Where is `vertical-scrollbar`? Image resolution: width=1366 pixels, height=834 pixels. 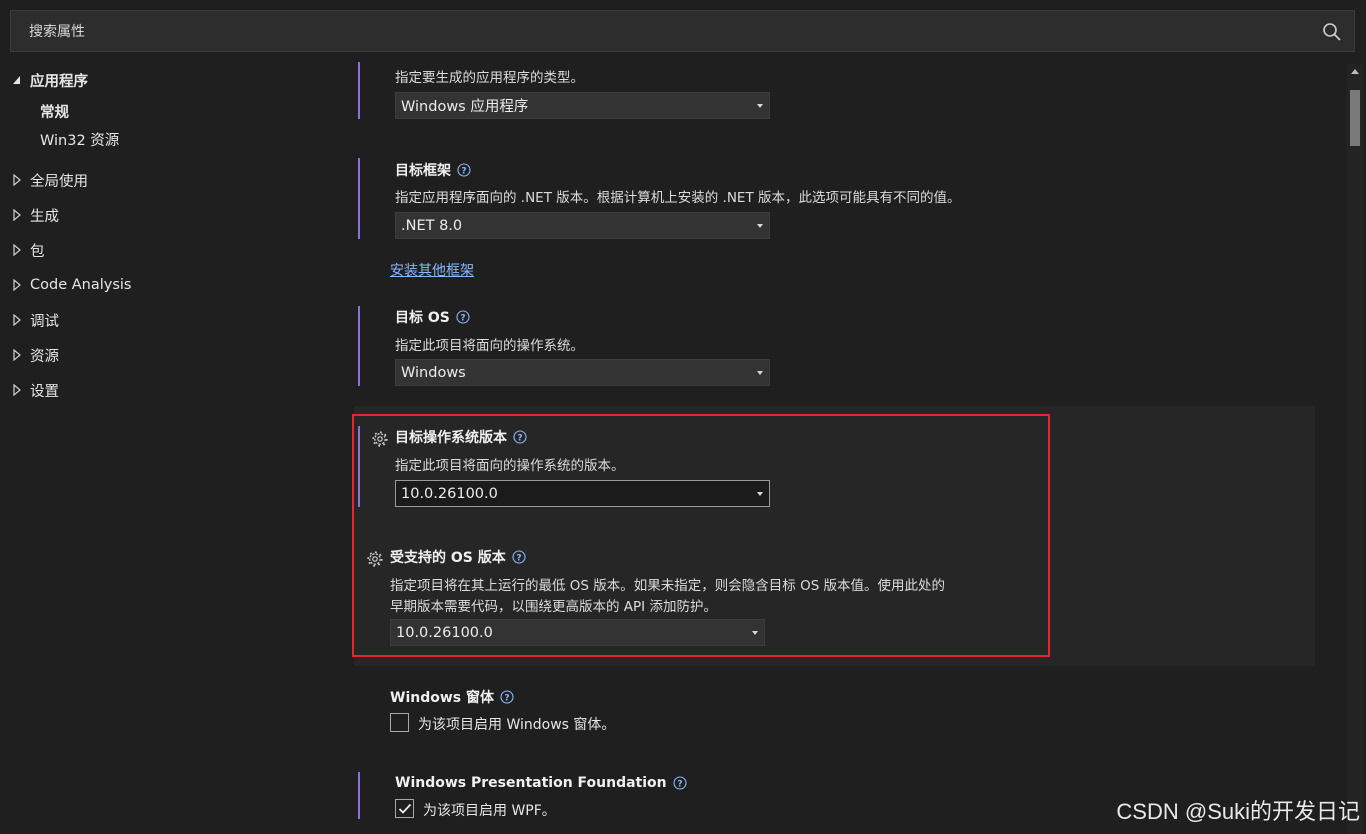 vertical-scrollbar is located at coordinates (1355, 449).